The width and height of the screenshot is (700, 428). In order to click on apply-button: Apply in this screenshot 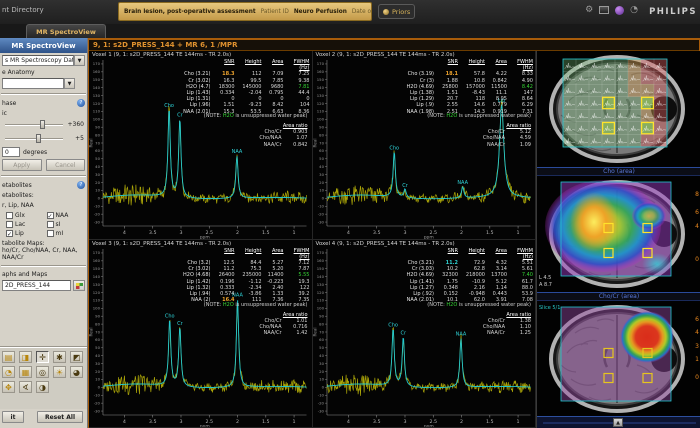, I will do `click(22, 165)`.